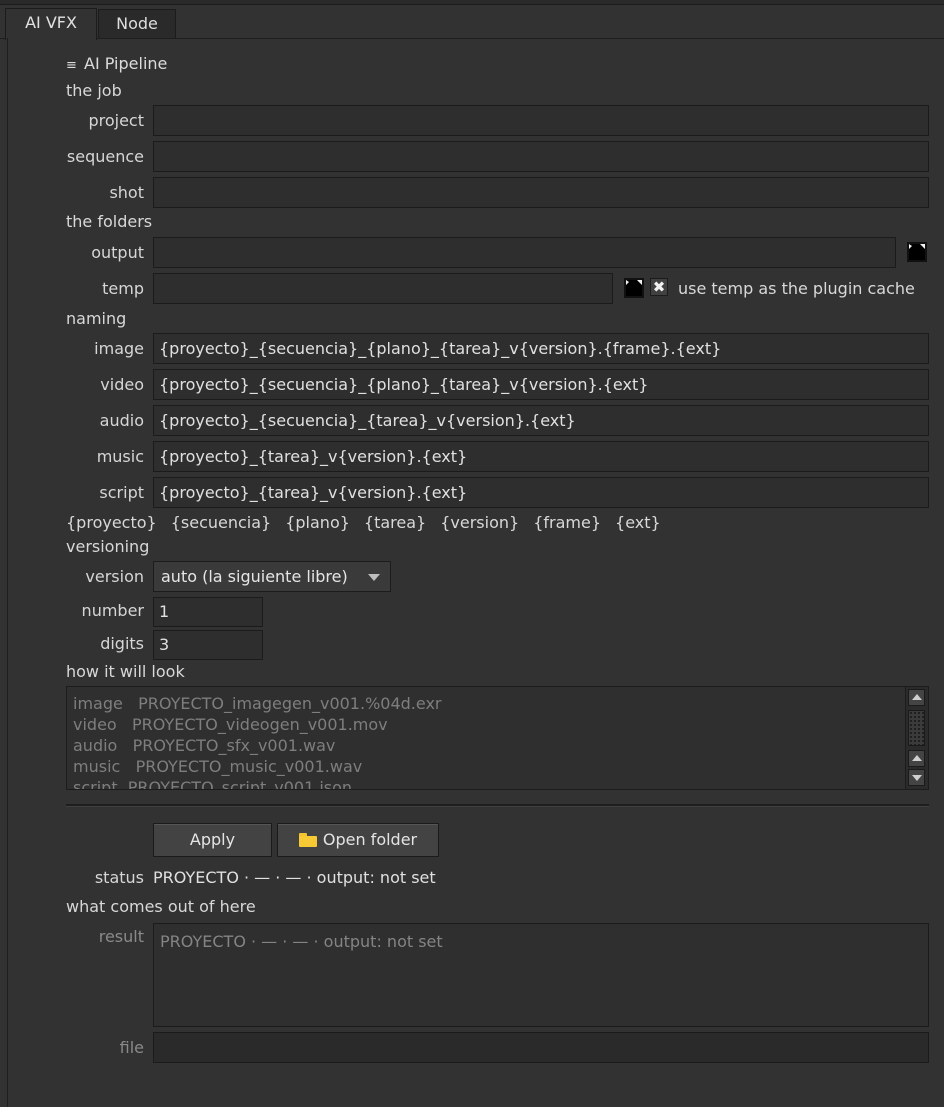 The width and height of the screenshot is (944, 1107). Describe the element at coordinates (257, 703) in the screenshot. I see `preview-line: image PROYECTO_imagegen_v001.%04d.exr` at that location.